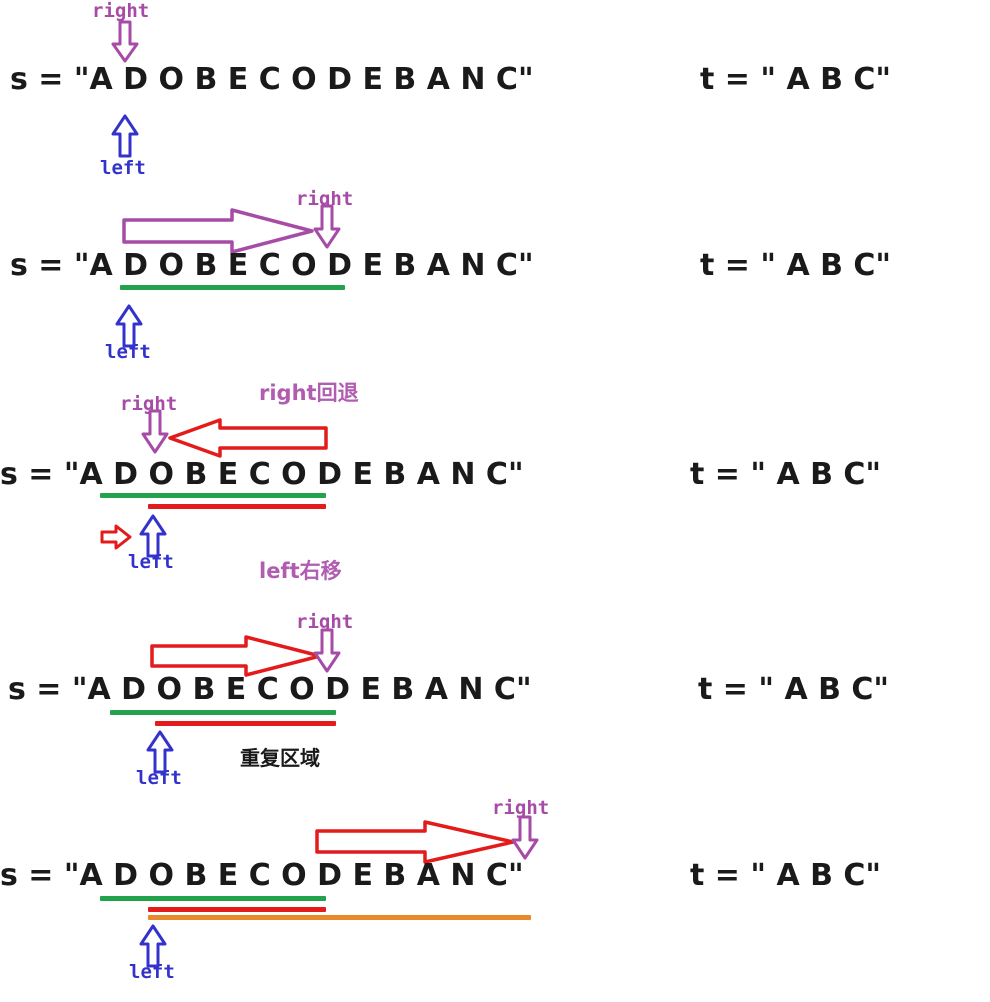 The height and width of the screenshot is (1002, 990). Describe the element at coordinates (309, 393) in the screenshot. I see `right-retreat-note: right回退` at that location.